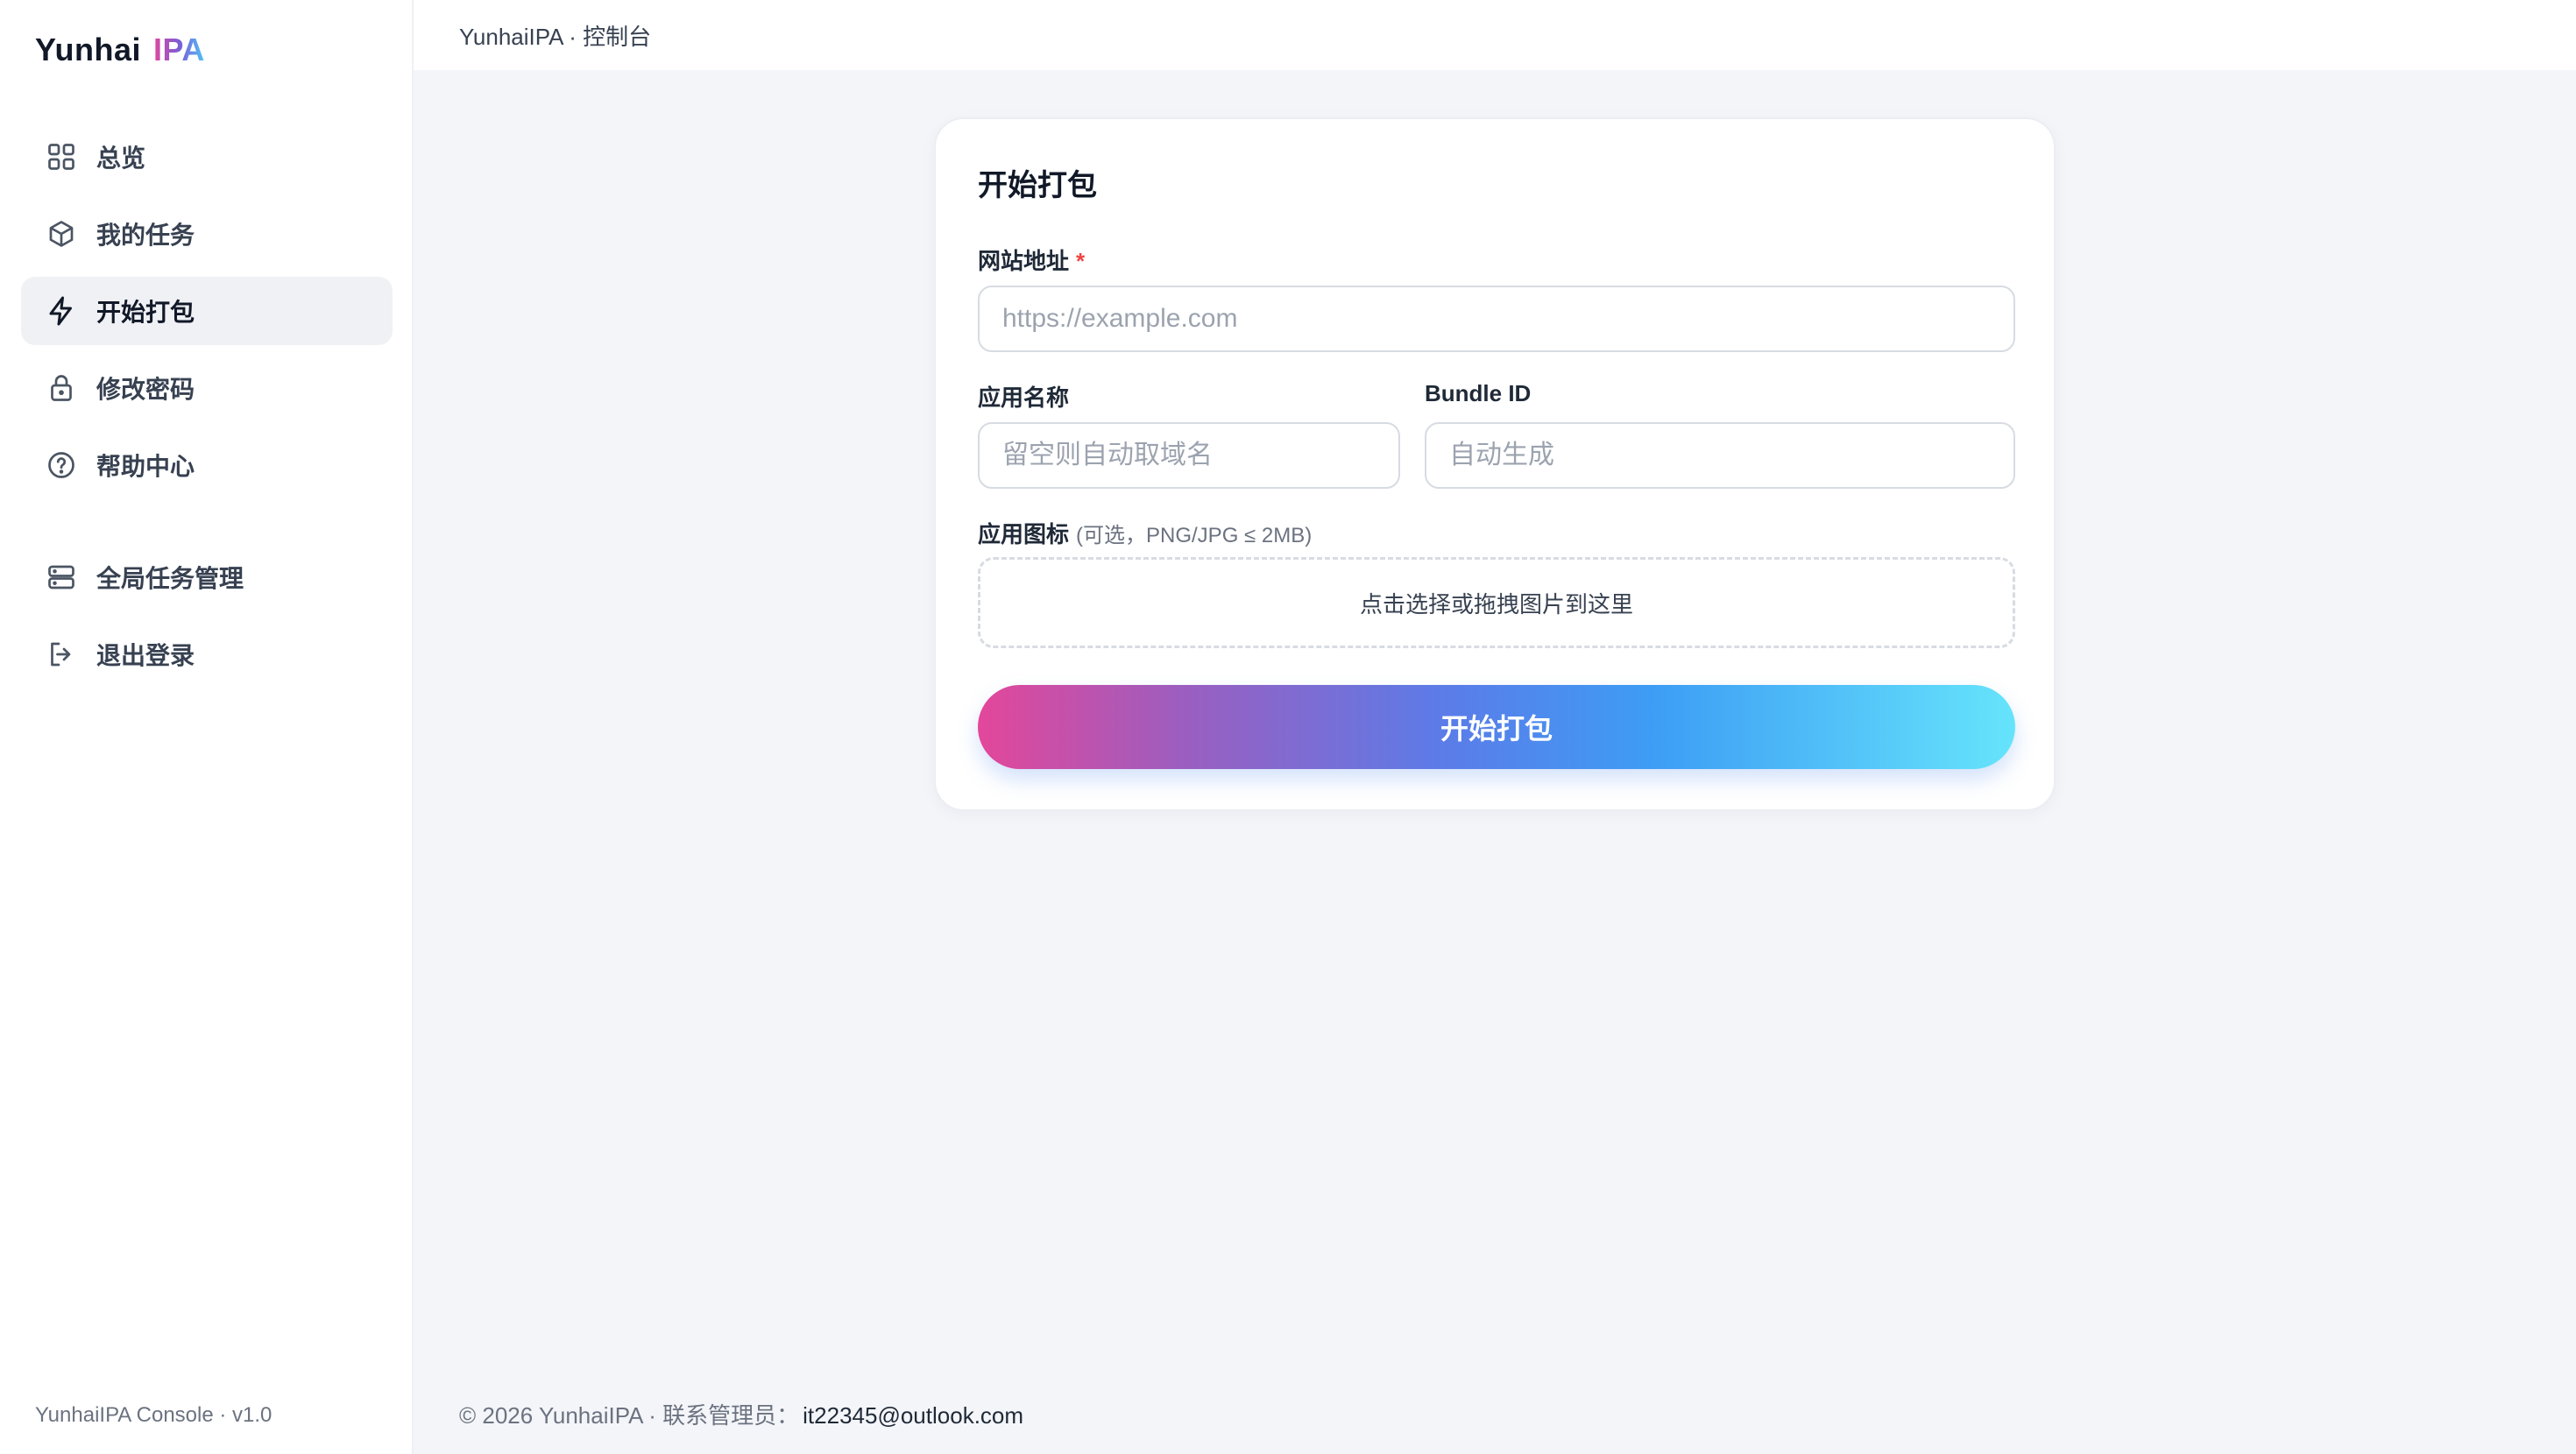 The image size is (2576, 1454). I want to click on sidebar-item-label: 帮助中心, so click(145, 466).